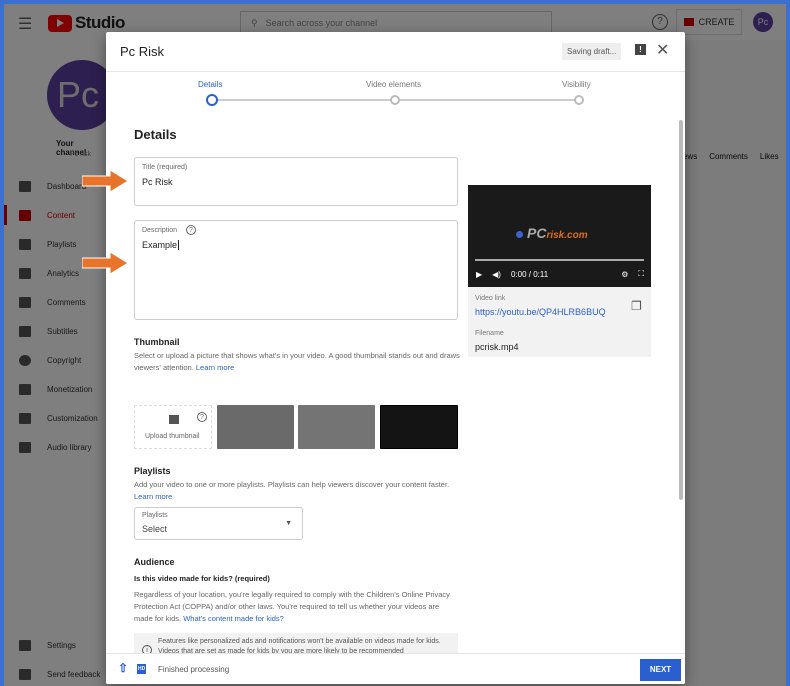 This screenshot has width=790, height=686. Describe the element at coordinates (123, 668) in the screenshot. I see `upload-icon: ⇧` at that location.